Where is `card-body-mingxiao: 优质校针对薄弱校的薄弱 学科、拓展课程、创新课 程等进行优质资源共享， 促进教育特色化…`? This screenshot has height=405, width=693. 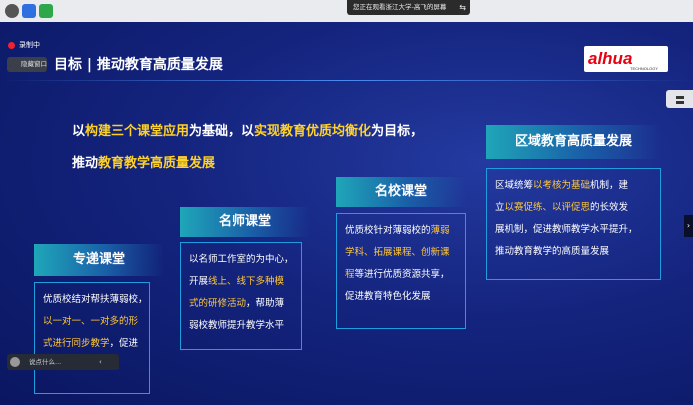
card-body-mingxiao: 优质校针对薄弱校的薄弱 学科、拓展课程、创新课 程等进行优质资源共享， 促进教育特色化… is located at coordinates (401, 271).